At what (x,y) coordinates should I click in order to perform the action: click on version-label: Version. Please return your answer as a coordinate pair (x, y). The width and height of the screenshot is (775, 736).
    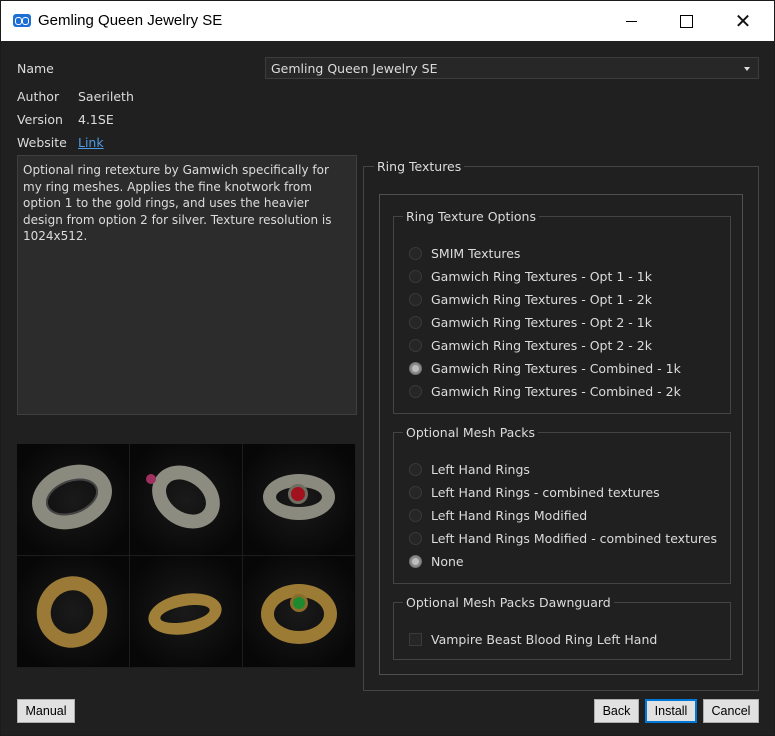
    Looking at the image, I should click on (40, 119).